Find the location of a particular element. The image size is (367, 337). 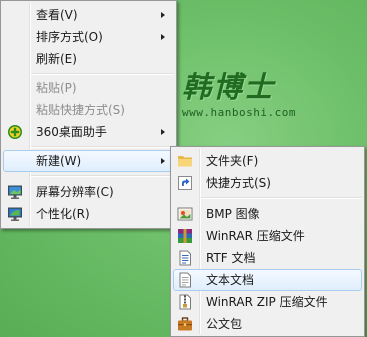

menu-item-360-desktop-assistant: 360桌面助手 is located at coordinates (88, 132).